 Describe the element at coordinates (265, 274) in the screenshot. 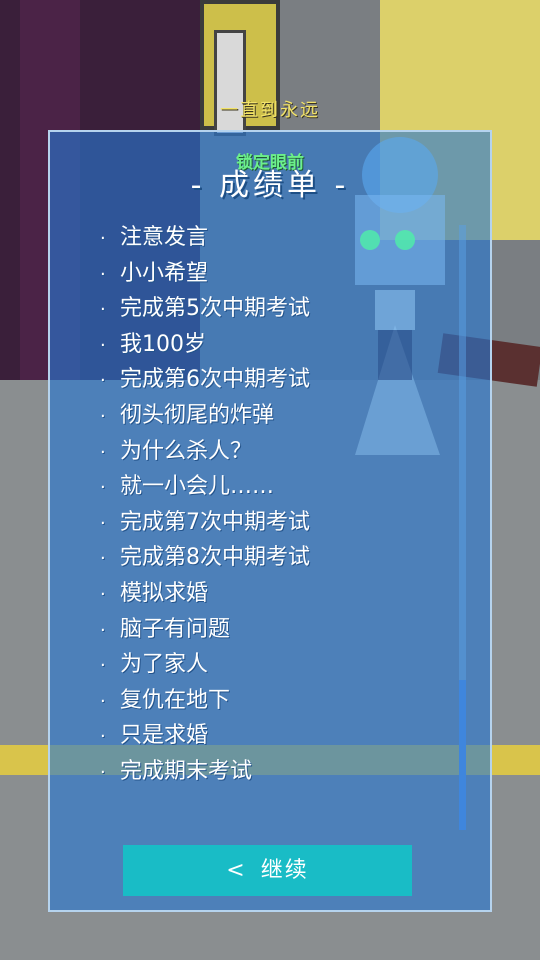

I see `list-item: · 小小希望` at that location.